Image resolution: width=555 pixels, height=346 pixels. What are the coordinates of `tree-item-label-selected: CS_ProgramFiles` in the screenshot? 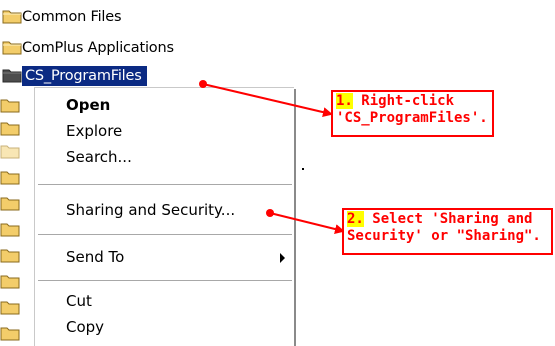 It's located at (84, 76).